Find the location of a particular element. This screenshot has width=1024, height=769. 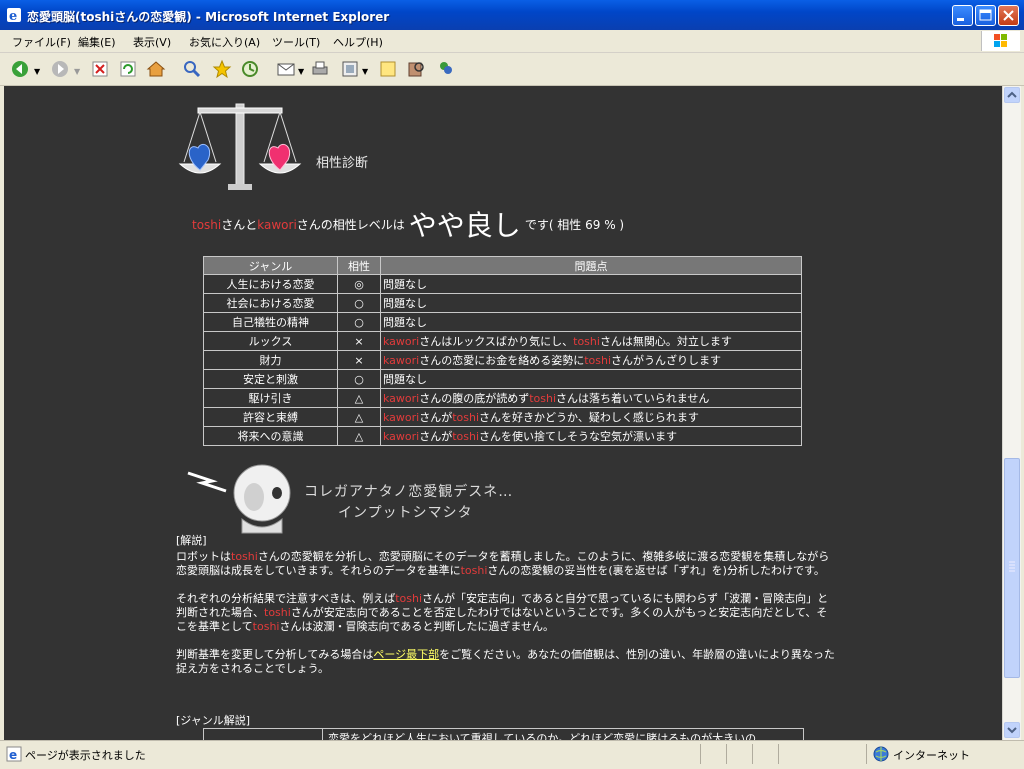

scroll-up-icon is located at coordinates (1012, 94).